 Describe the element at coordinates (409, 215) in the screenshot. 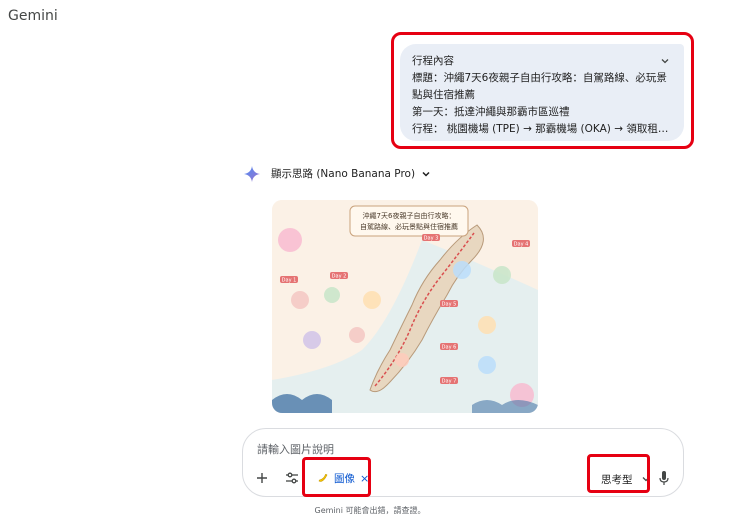

I see `map-title-line1: 沖繩7天6夜親子自由行攻略：` at that location.